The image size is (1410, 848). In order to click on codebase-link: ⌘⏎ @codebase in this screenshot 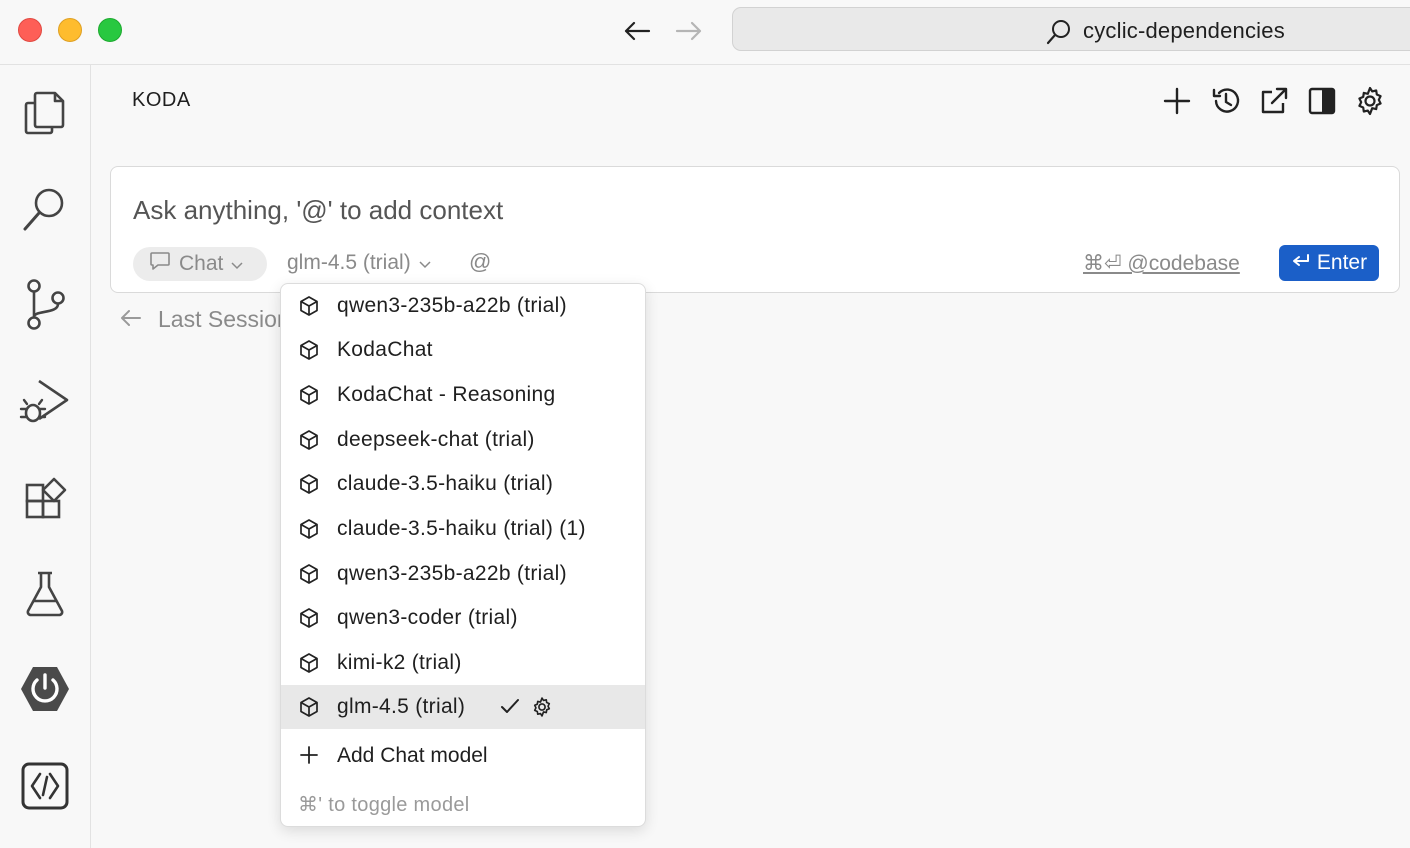, I will do `click(1161, 263)`.